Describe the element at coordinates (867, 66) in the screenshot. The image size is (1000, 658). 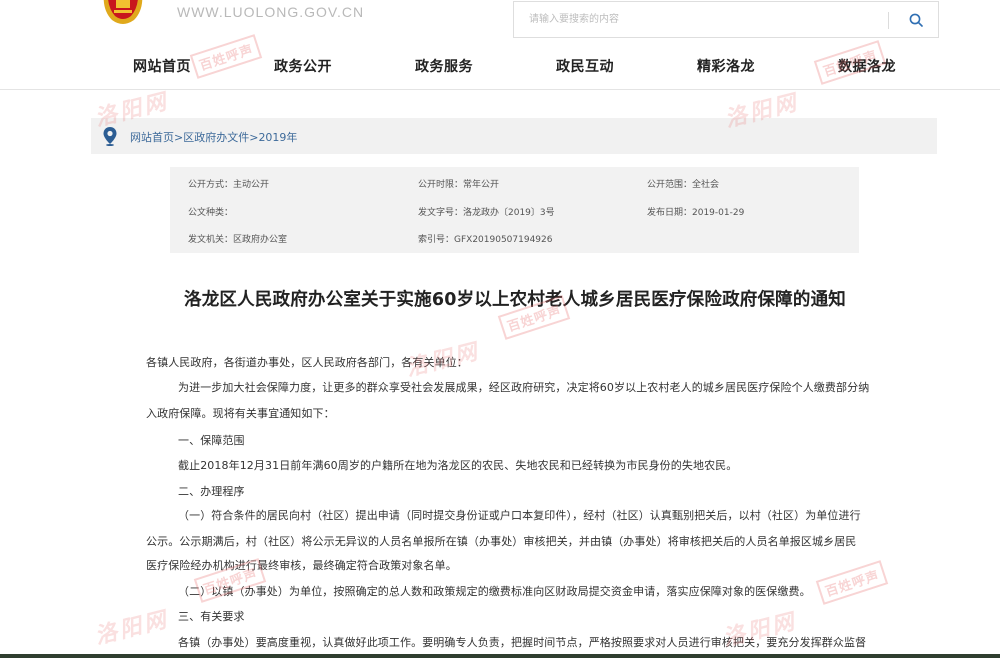
I see `nav-luolong-data: 数据洛龙` at that location.